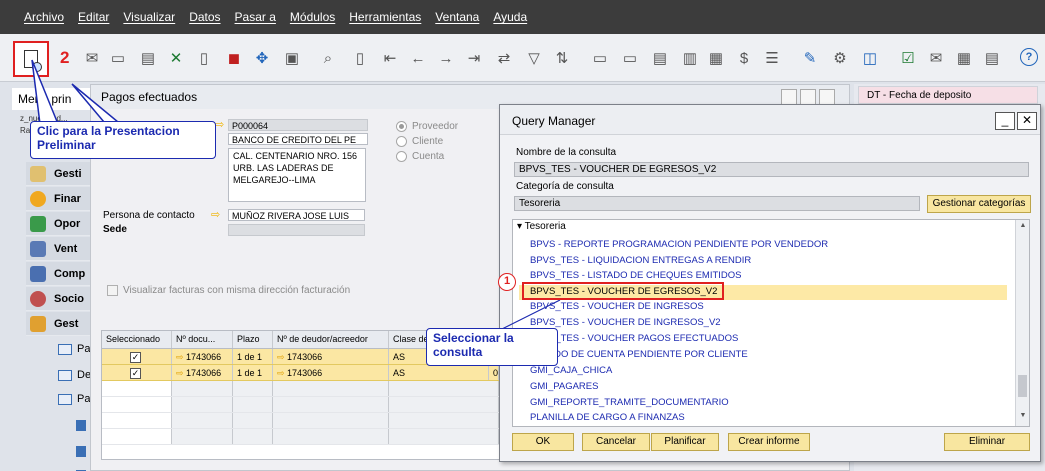  Describe the element at coordinates (92, 58) in the screenshot. I see `email-icon: ✉` at that location.